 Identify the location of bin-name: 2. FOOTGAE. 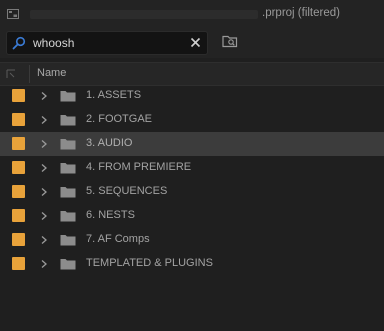
(119, 119).